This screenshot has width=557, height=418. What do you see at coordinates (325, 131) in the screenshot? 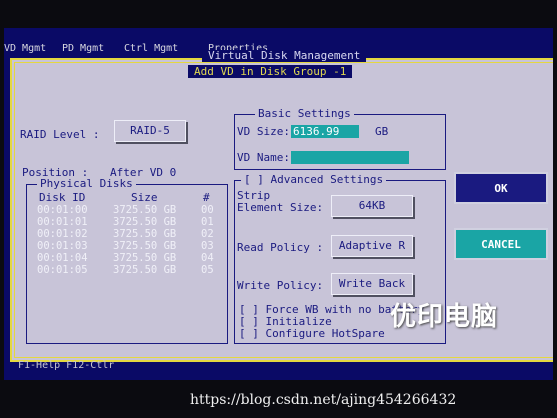
I see `vd-size-input: 6136.99` at bounding box center [325, 131].